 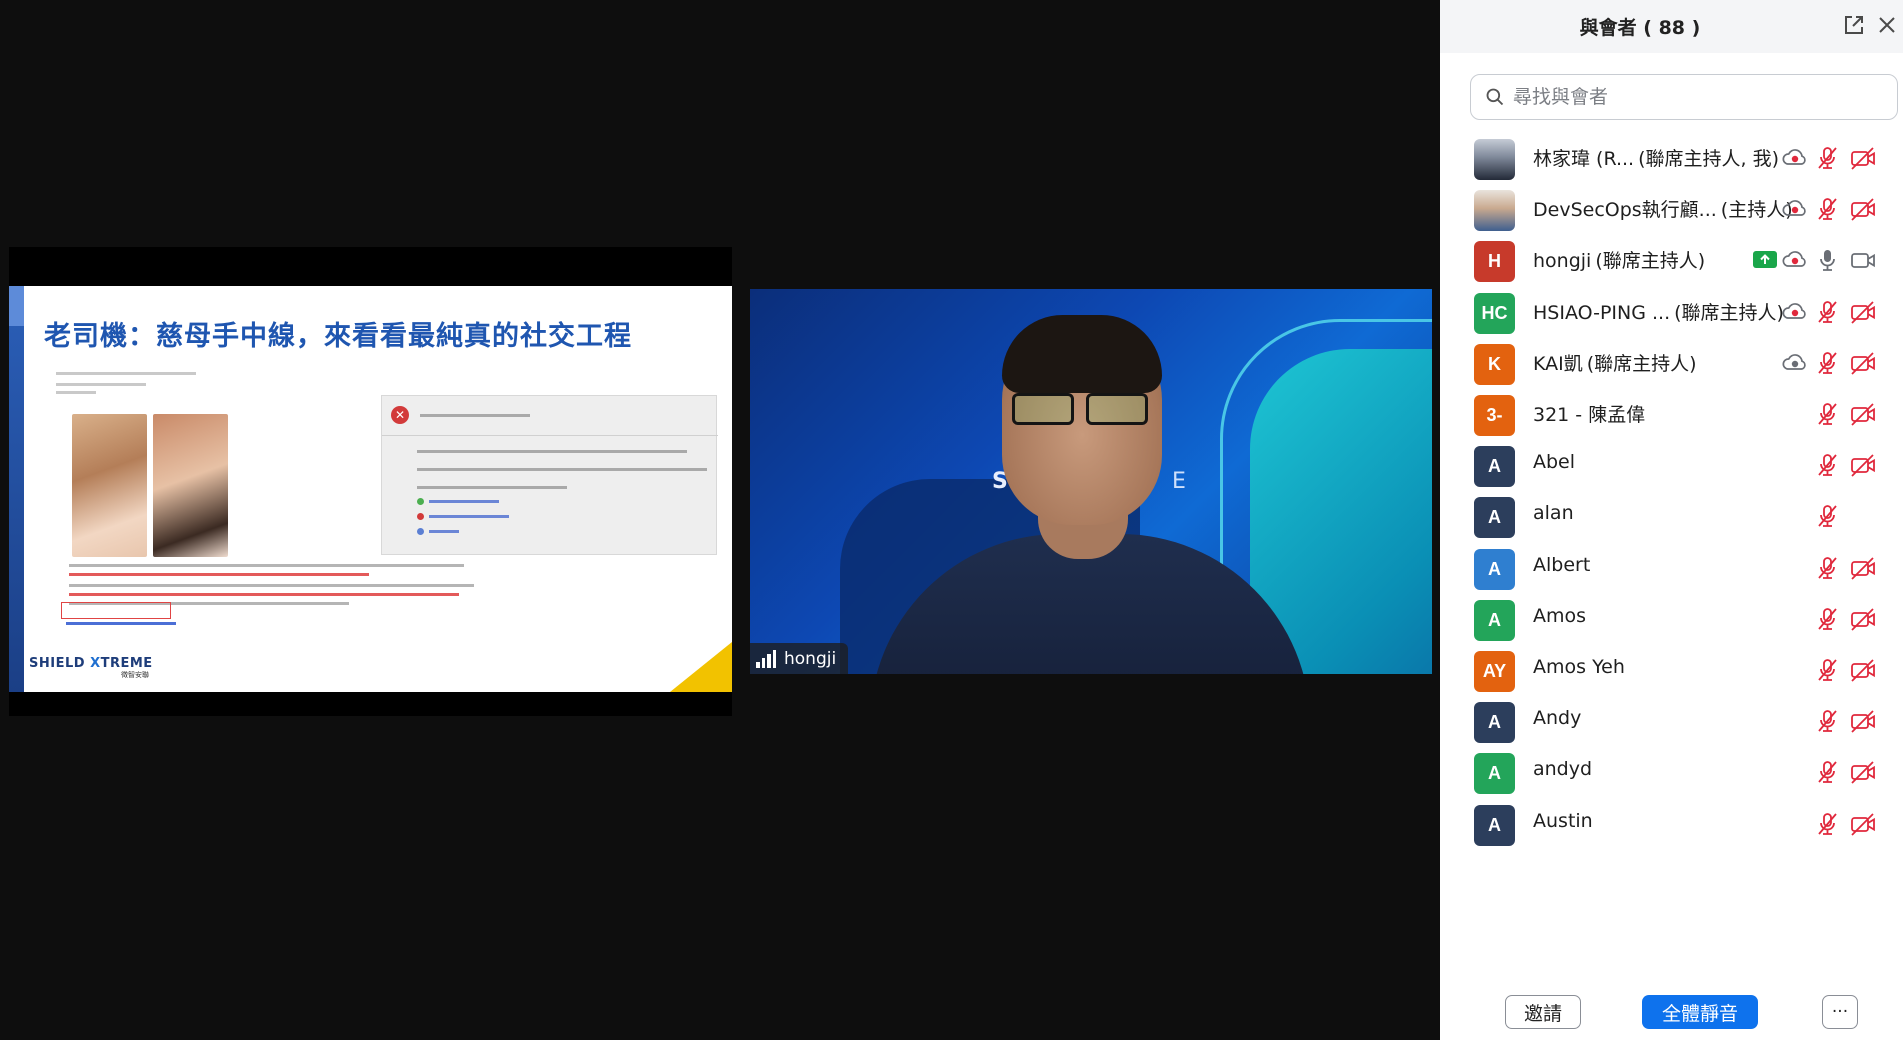 I want to click on search-icon, so click(x=1495, y=97).